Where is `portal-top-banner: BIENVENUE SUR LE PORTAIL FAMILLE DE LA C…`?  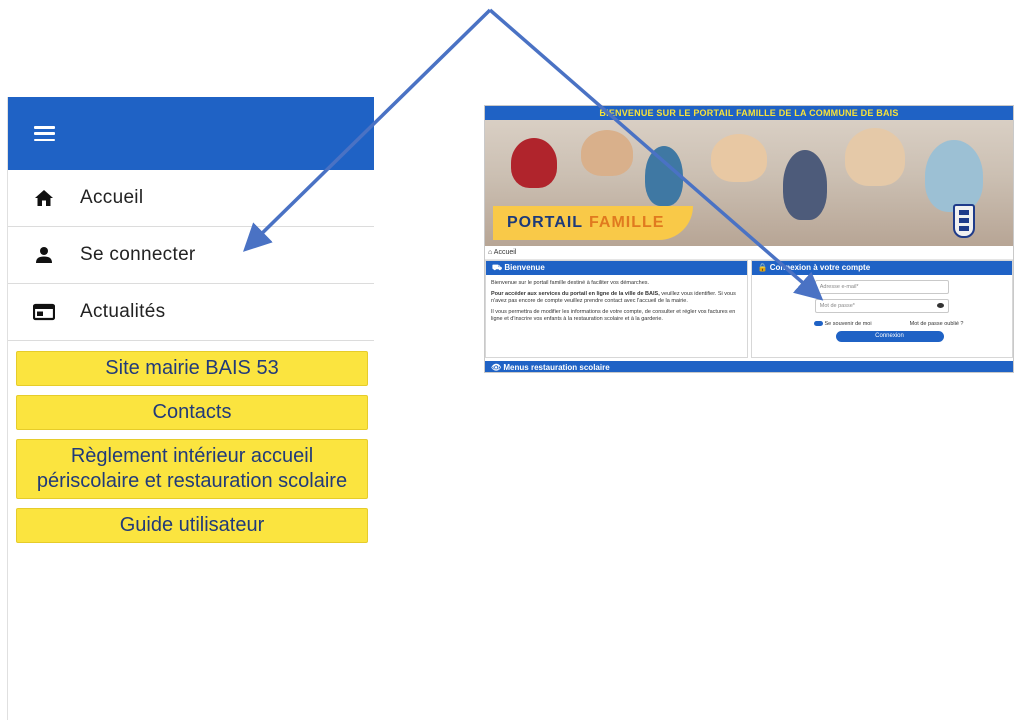 portal-top-banner: BIENVENUE SUR LE PORTAIL FAMILLE DE LA C… is located at coordinates (749, 113).